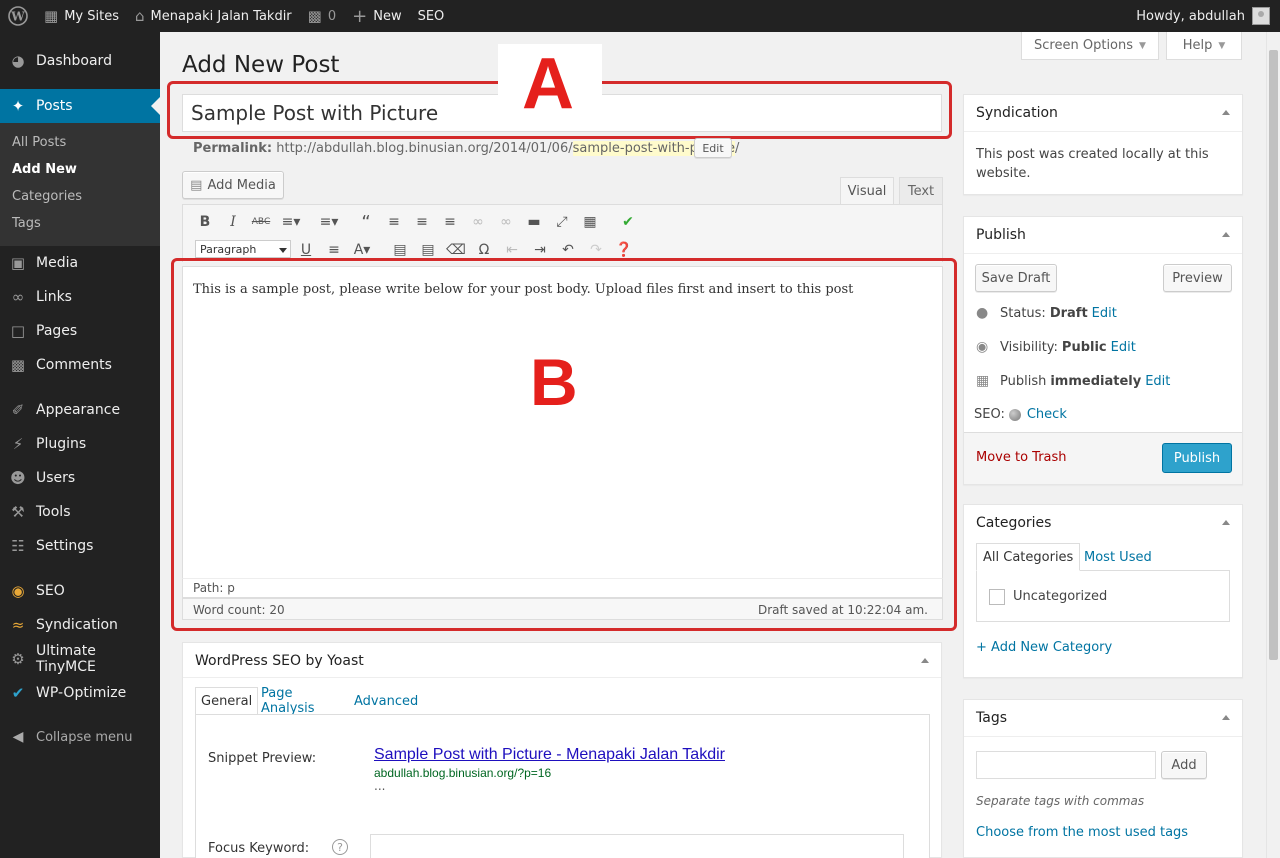  I want to click on submenu-categories: Categories, so click(47, 196).